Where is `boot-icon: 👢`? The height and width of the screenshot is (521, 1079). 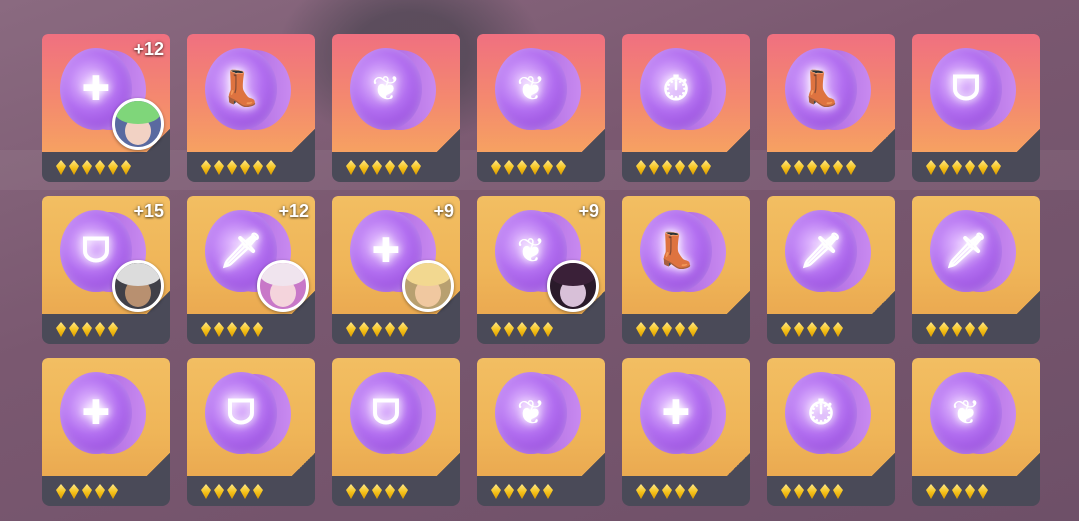
boot-icon: 👢 is located at coordinates (821, 89).